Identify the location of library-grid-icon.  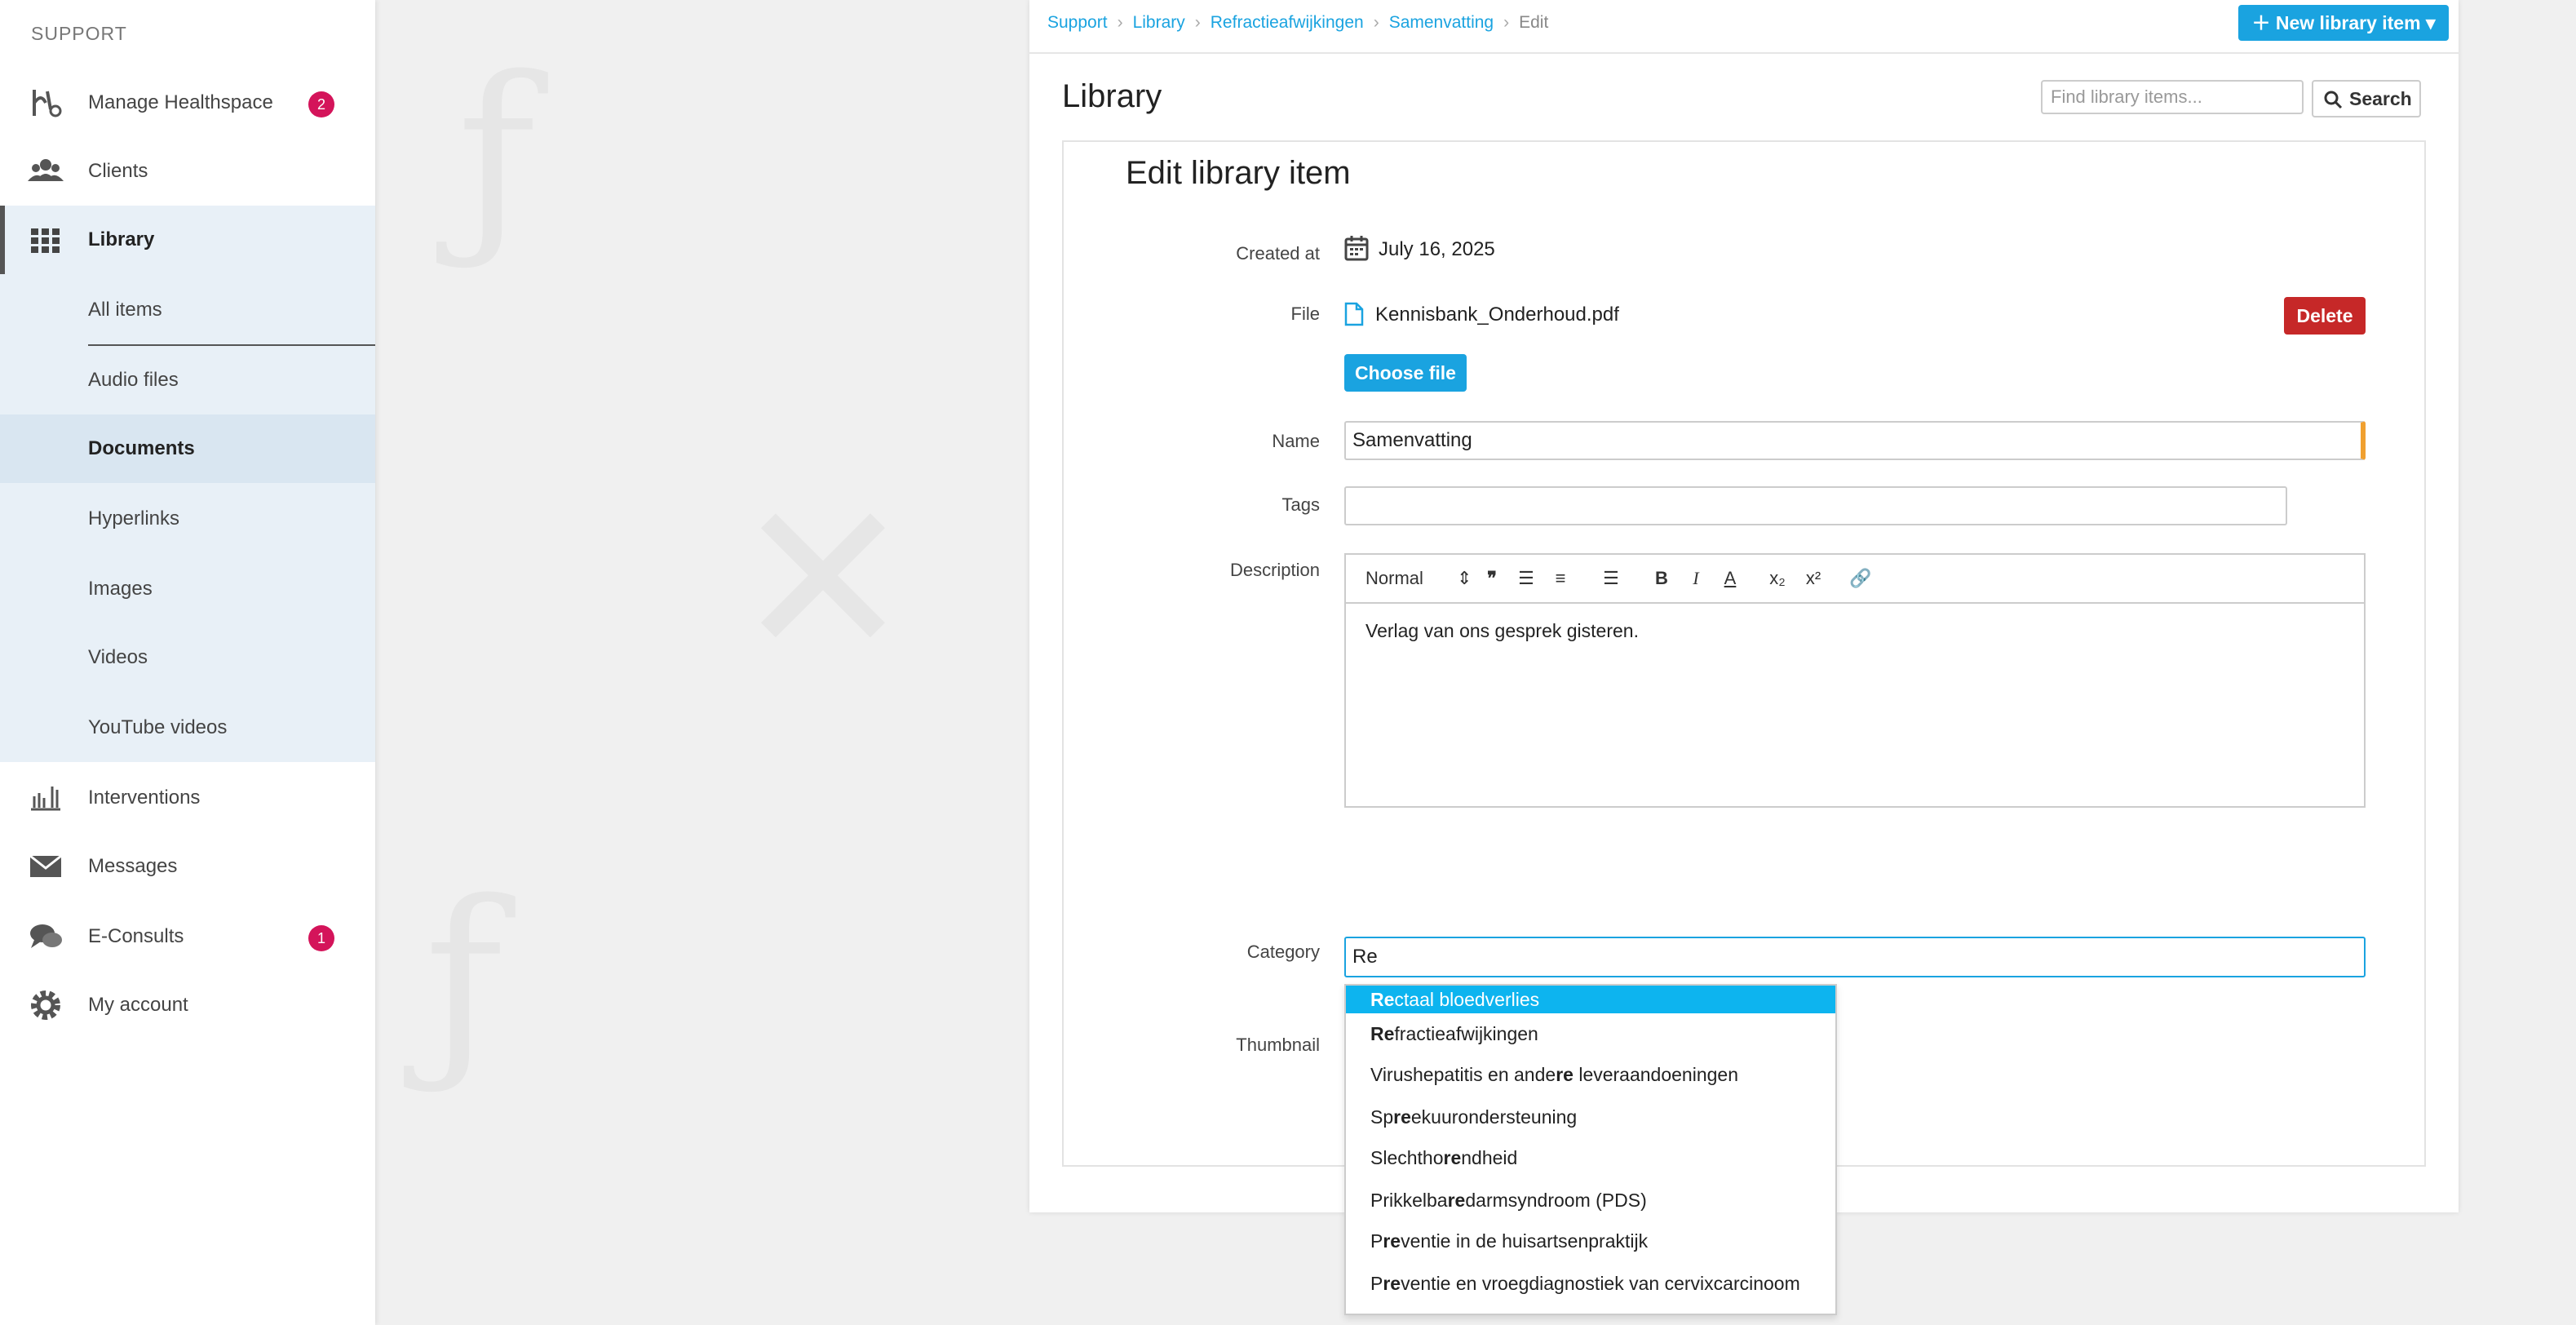
(45, 240).